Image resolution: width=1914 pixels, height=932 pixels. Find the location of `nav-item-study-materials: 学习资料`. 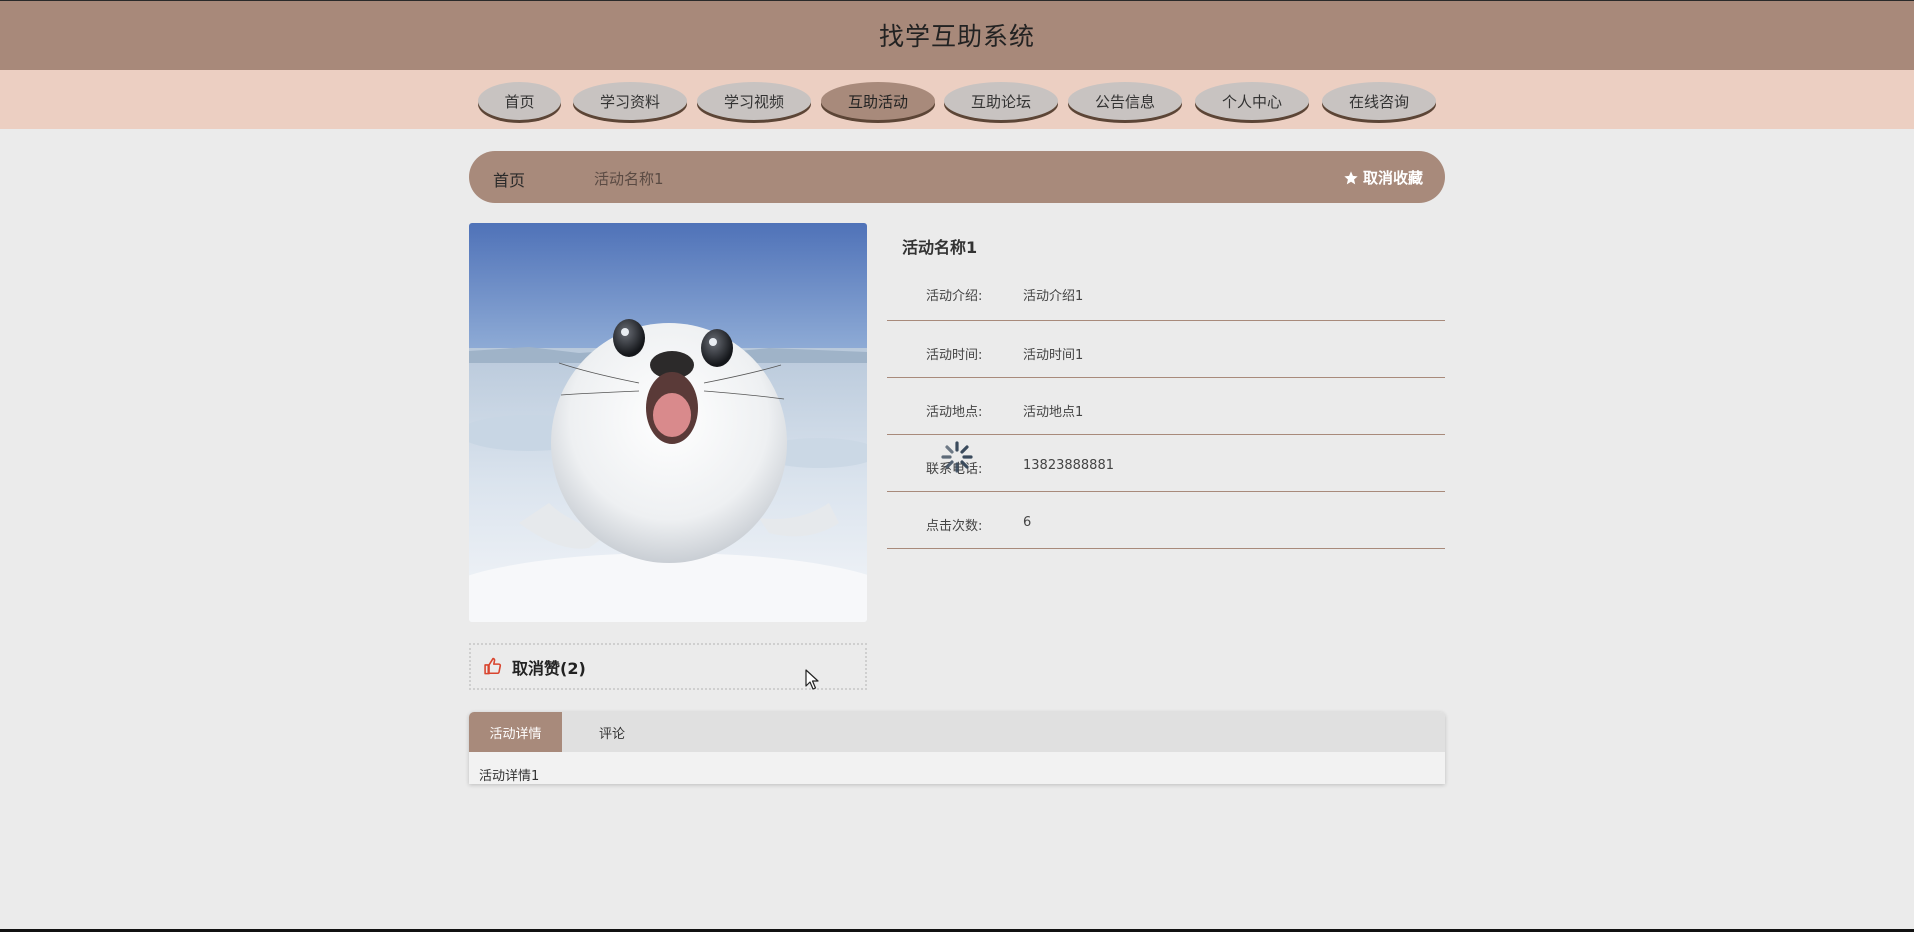

nav-item-study-materials: 学习资料 is located at coordinates (630, 101).